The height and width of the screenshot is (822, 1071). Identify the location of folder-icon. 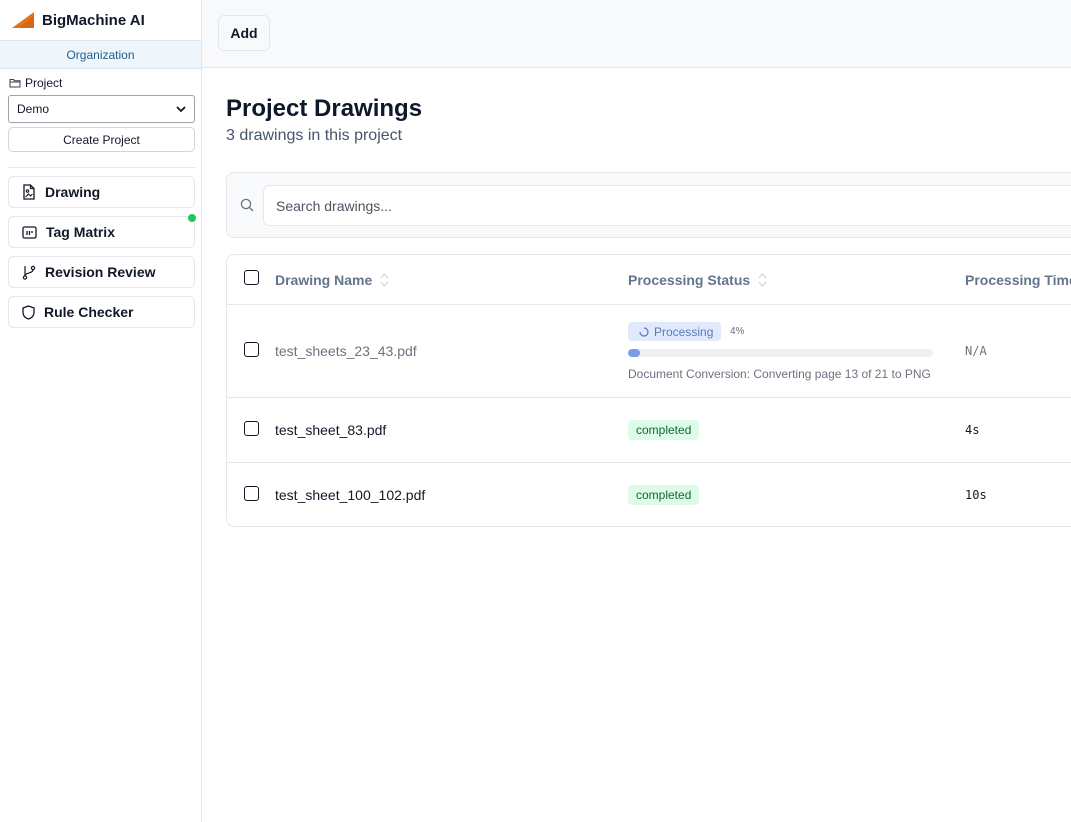
(15, 83).